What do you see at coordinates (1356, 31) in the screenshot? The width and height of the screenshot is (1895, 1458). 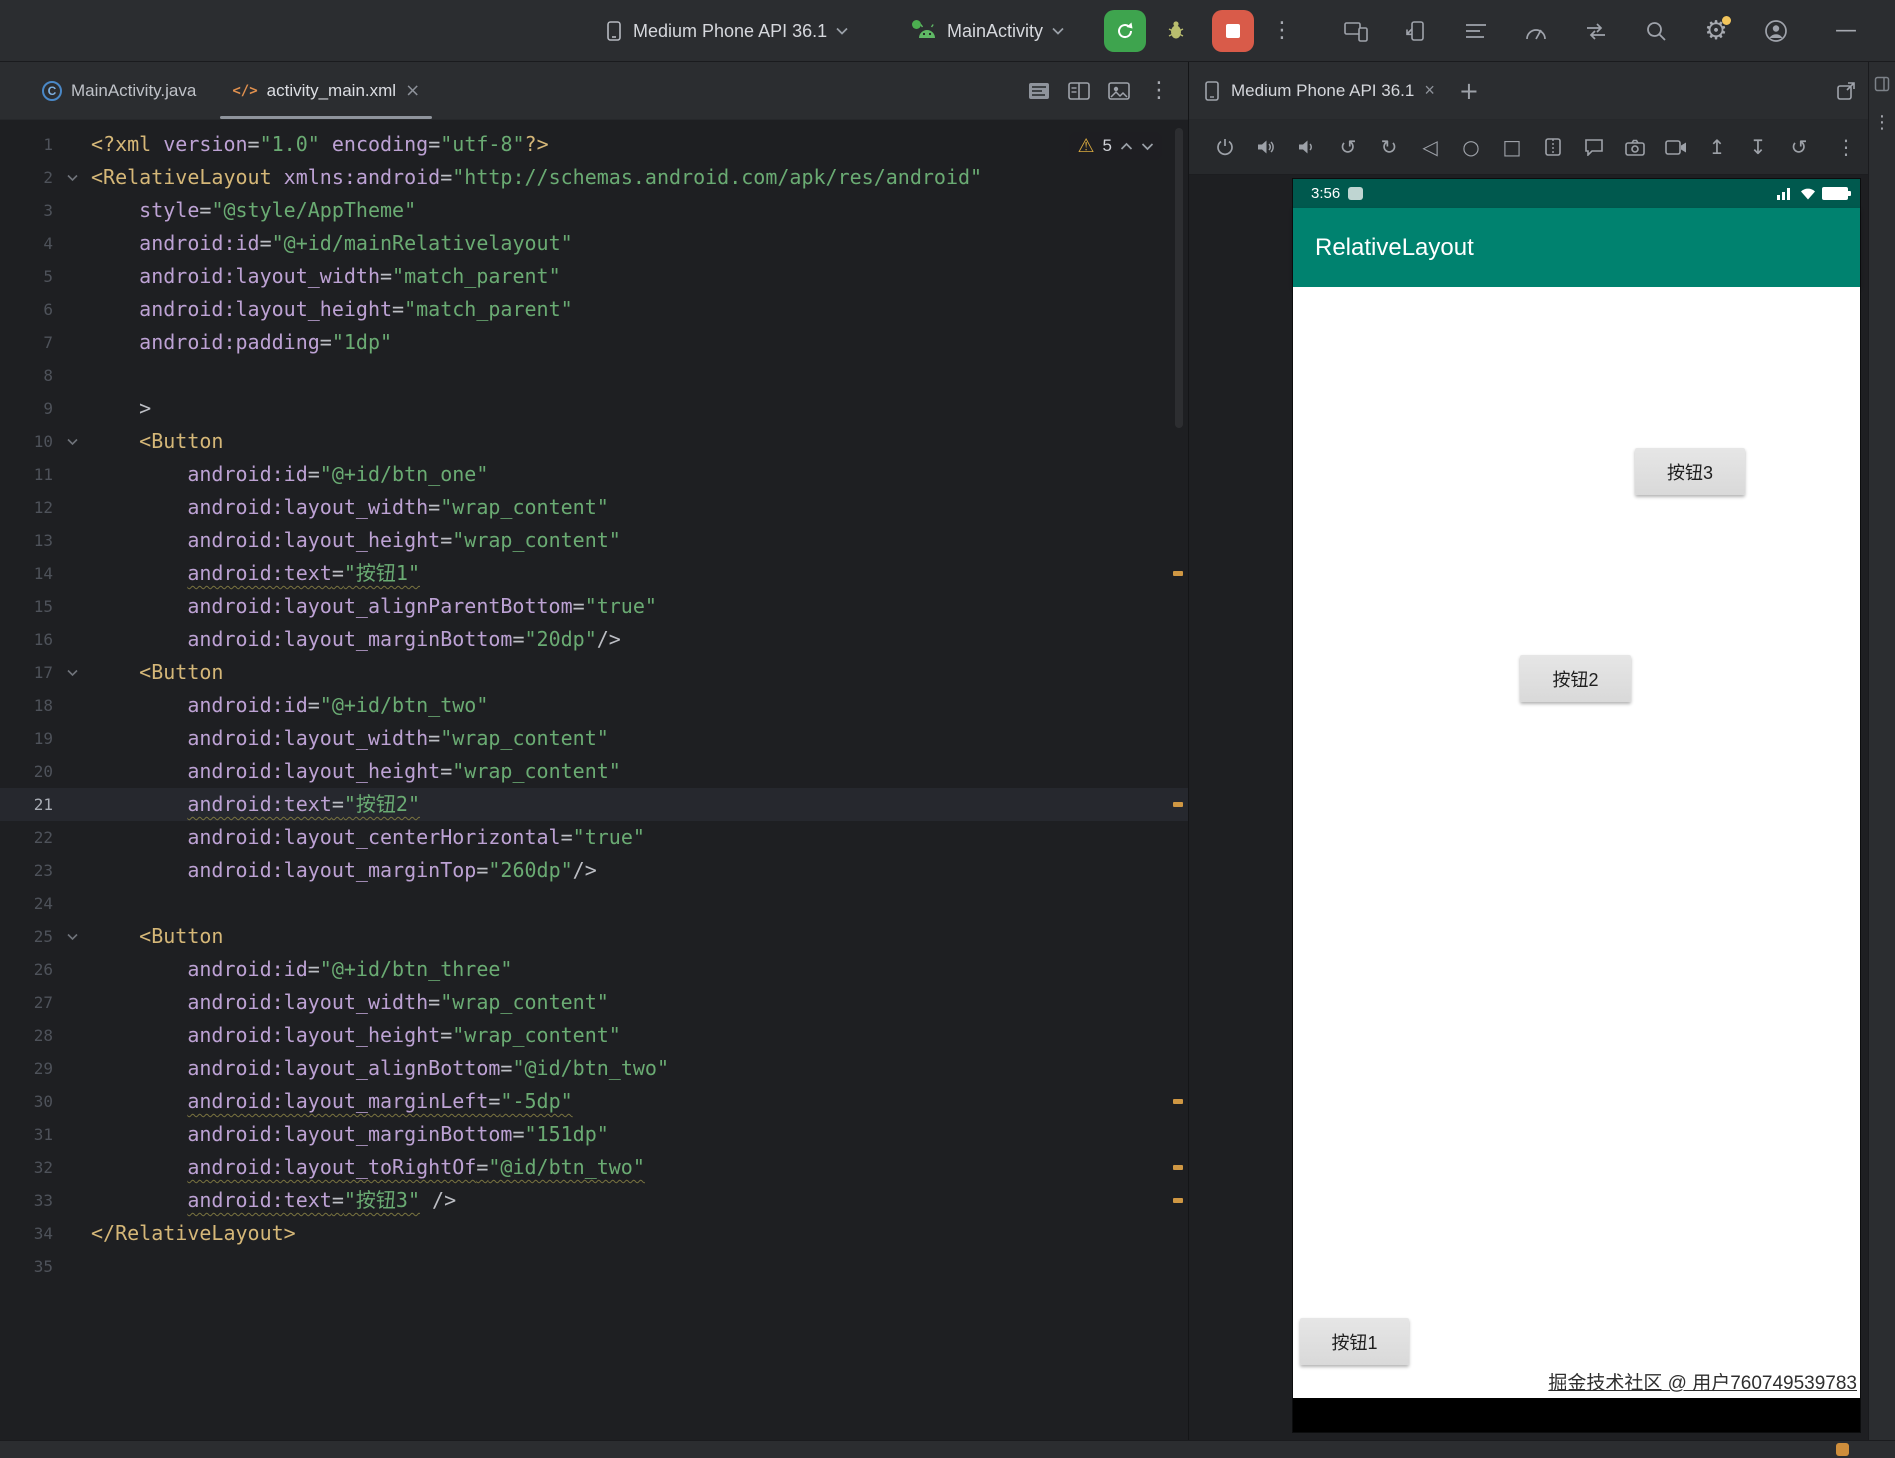 I see `device-mirroring-button` at bounding box center [1356, 31].